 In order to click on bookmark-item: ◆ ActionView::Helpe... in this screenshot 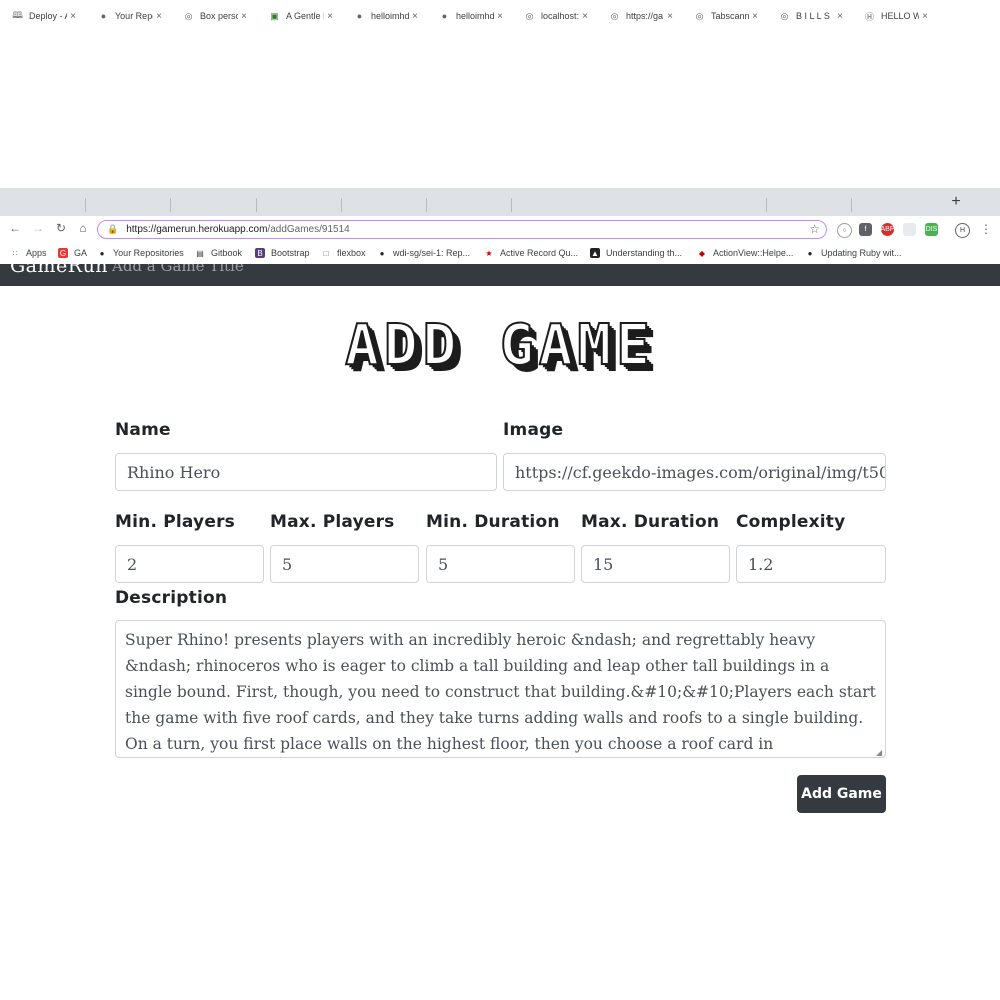, I will do `click(745, 253)`.